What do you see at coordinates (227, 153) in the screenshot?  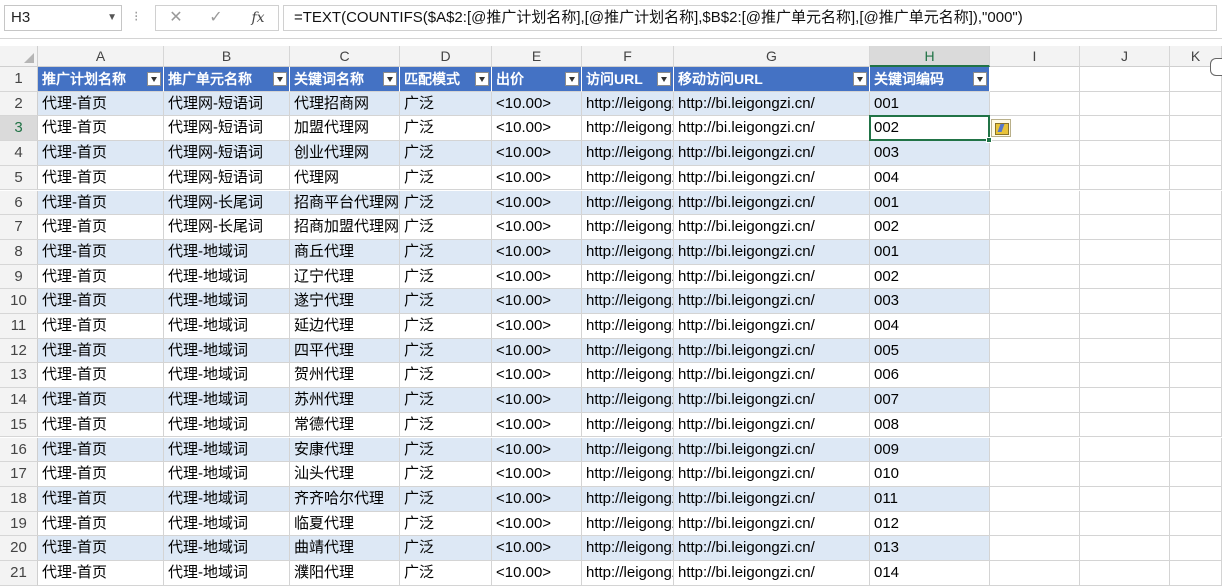 I see `table-cell: 代理网-短语词` at bounding box center [227, 153].